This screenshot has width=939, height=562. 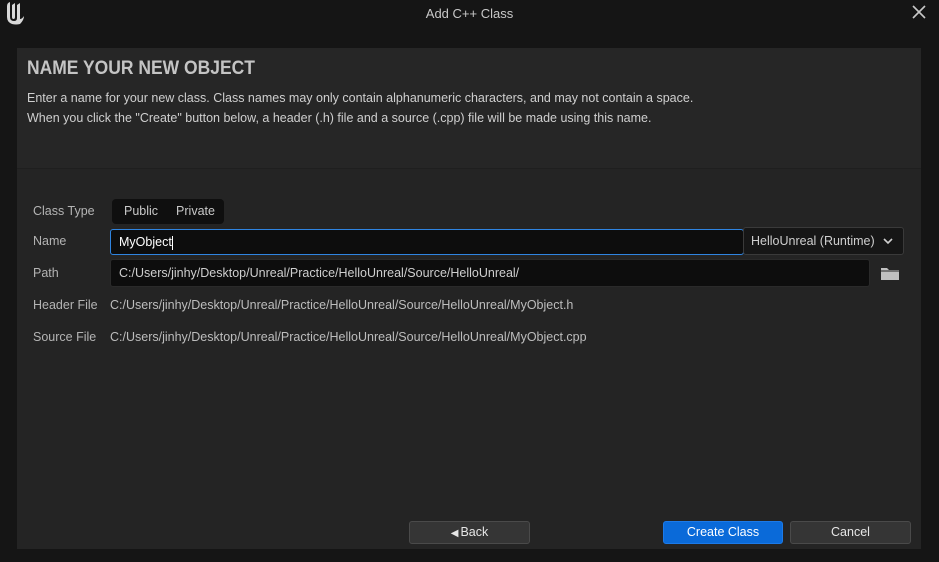 I want to click on title-bar: Add C++ Class, so click(x=469, y=14).